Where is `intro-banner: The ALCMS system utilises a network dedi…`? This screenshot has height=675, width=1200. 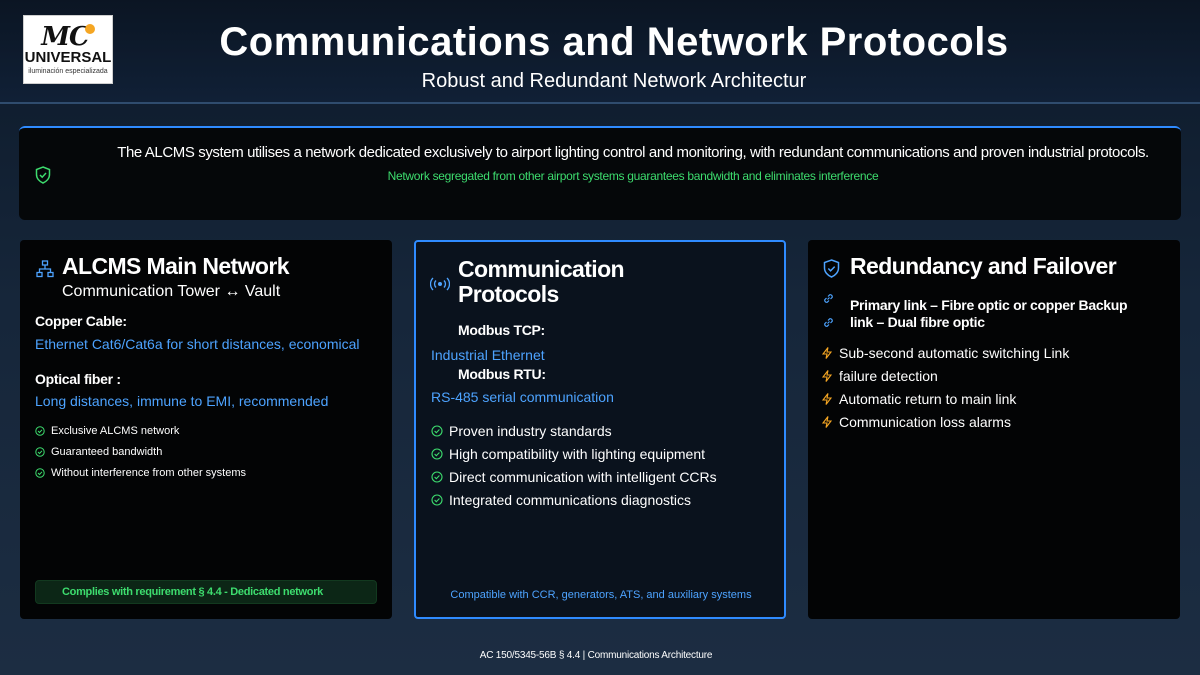
intro-banner: The ALCMS system utilises a network dedi… is located at coordinates (600, 173).